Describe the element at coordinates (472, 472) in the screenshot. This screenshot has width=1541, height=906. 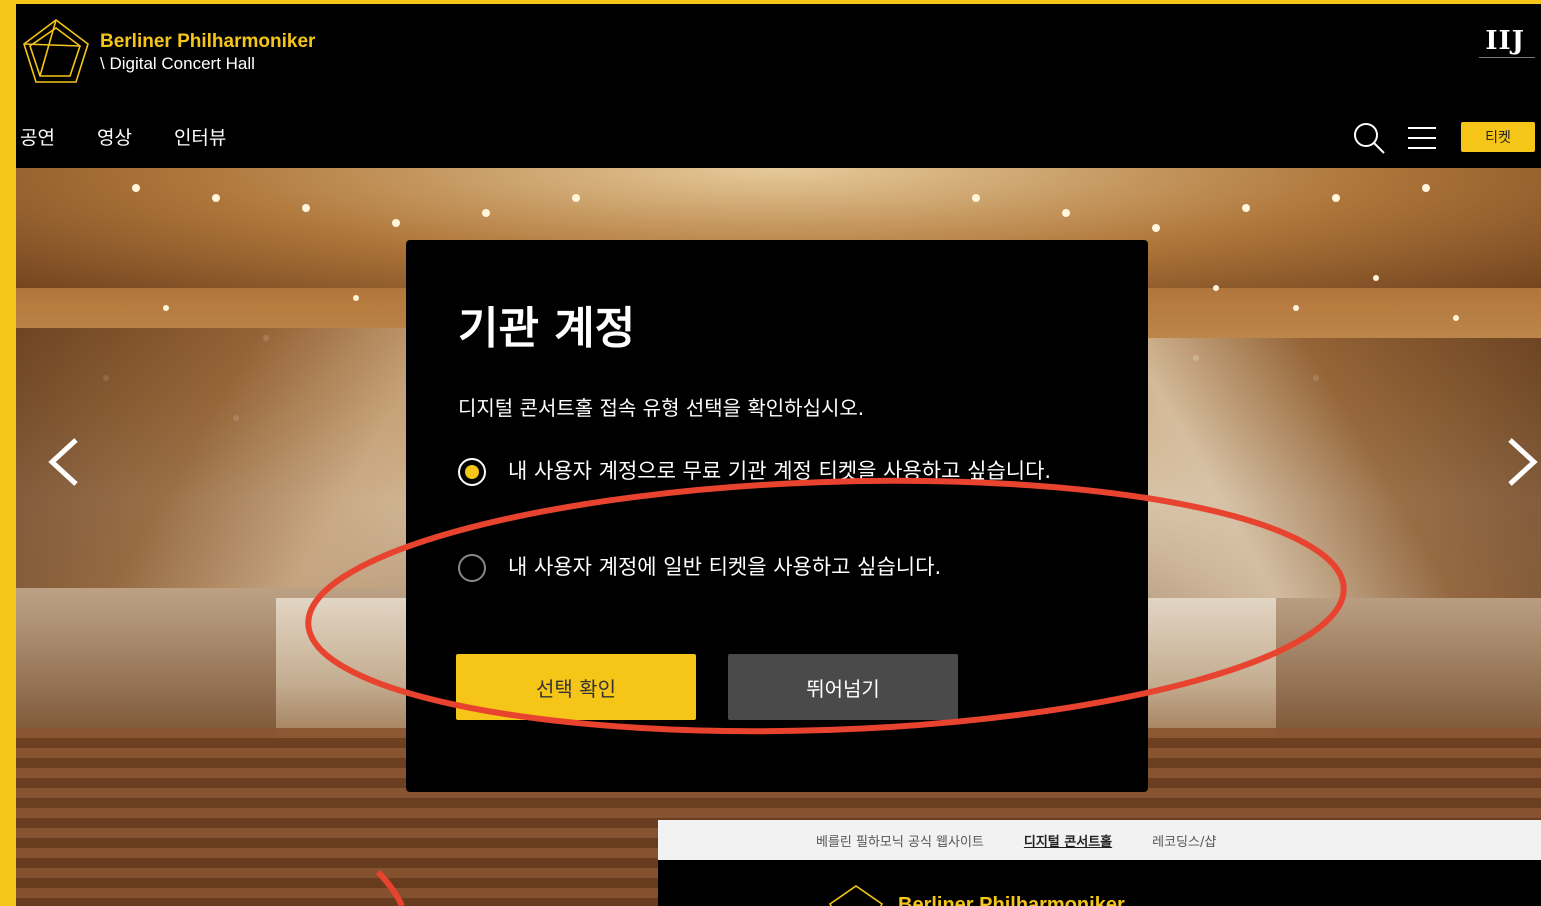
I see `radio-button-selected` at that location.